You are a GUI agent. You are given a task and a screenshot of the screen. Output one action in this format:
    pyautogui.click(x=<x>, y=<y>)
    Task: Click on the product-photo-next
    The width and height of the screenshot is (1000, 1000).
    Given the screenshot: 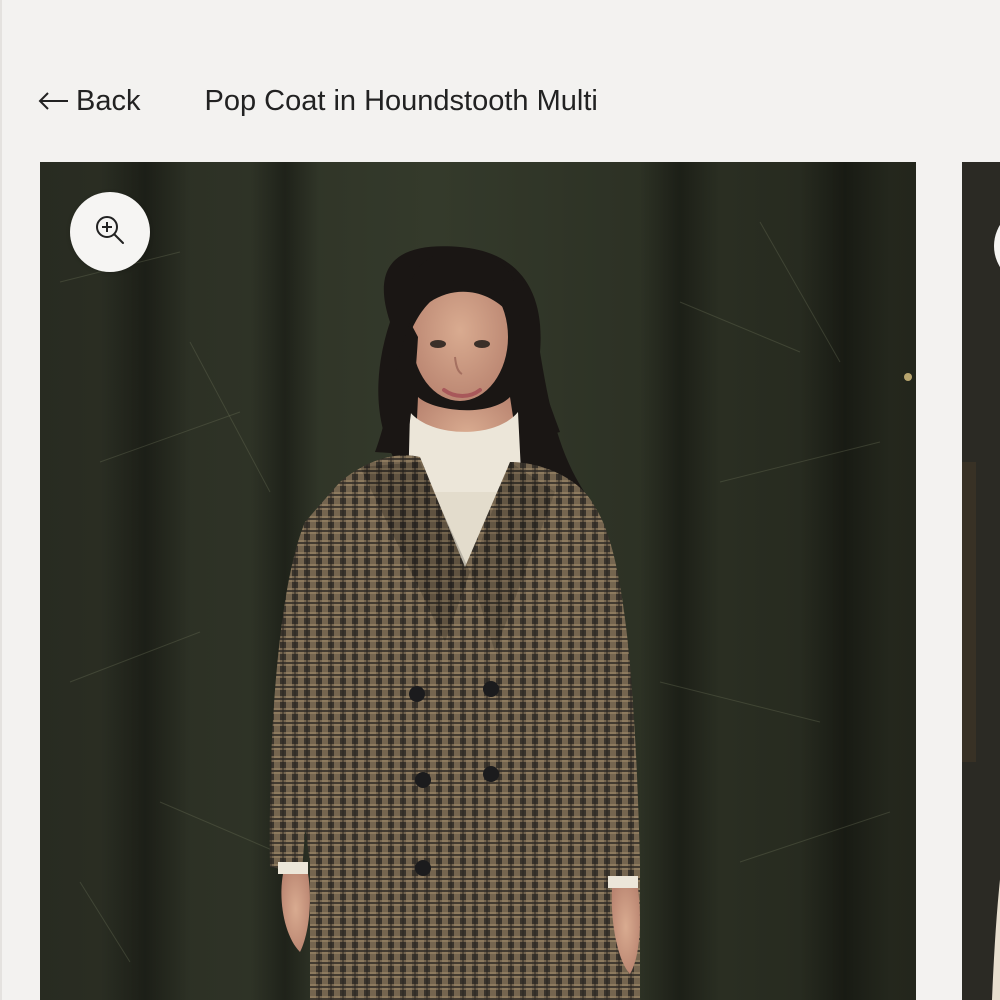 What is the action you would take?
    pyautogui.click(x=981, y=581)
    